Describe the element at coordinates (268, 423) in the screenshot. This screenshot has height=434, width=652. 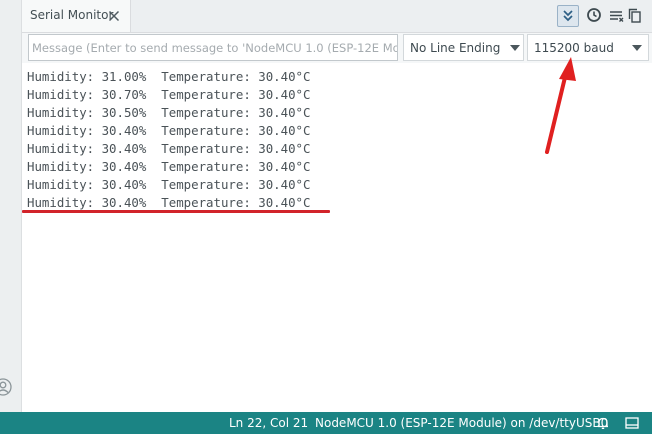
I see `cursor-position: Ln 22, Col 21` at that location.